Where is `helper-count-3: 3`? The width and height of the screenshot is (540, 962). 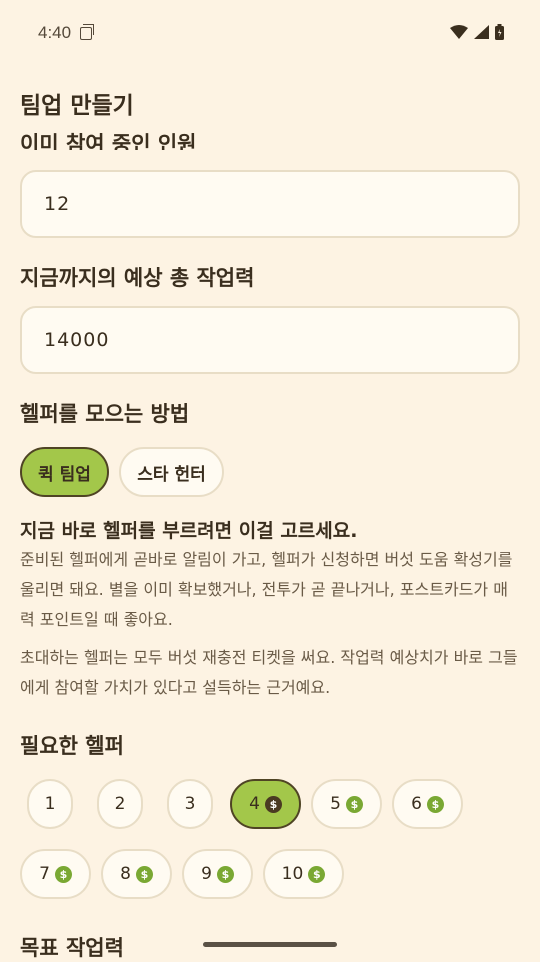
helper-count-3: 3 is located at coordinates (190, 804).